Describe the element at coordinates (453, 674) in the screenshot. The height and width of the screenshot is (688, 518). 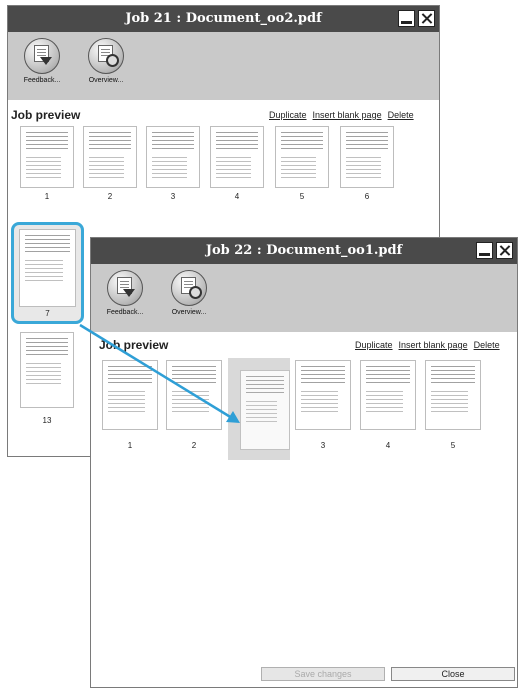
I see `close-button: Close` at that location.